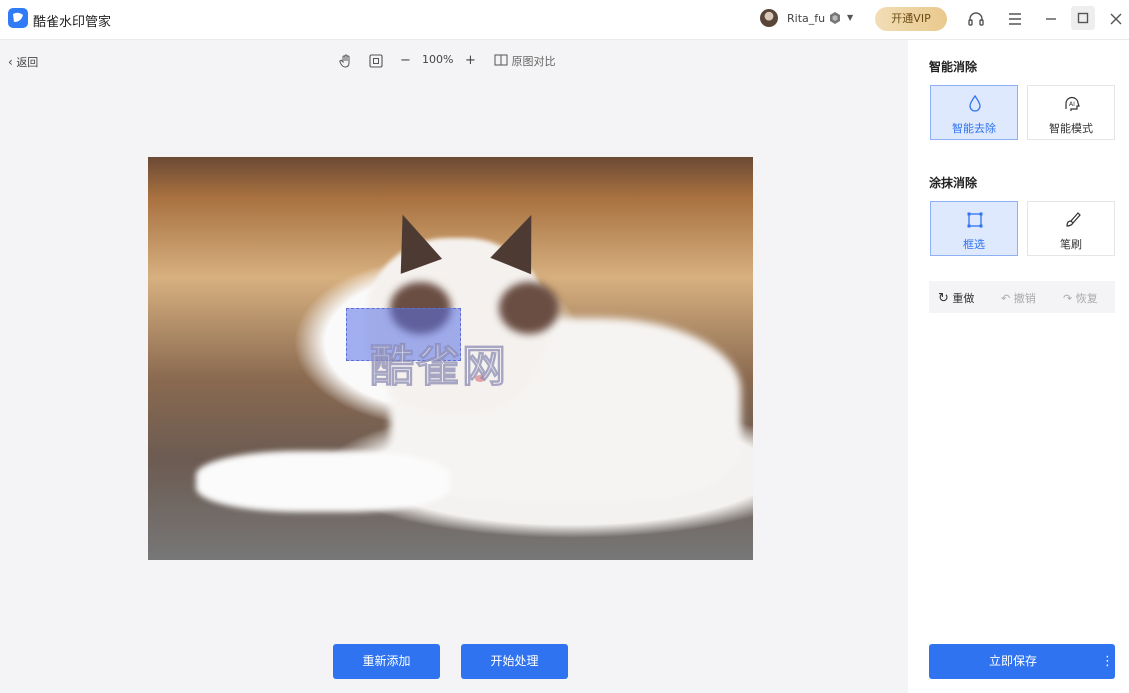  Describe the element at coordinates (386, 661) in the screenshot. I see `re-add-button: 重新添加` at that location.